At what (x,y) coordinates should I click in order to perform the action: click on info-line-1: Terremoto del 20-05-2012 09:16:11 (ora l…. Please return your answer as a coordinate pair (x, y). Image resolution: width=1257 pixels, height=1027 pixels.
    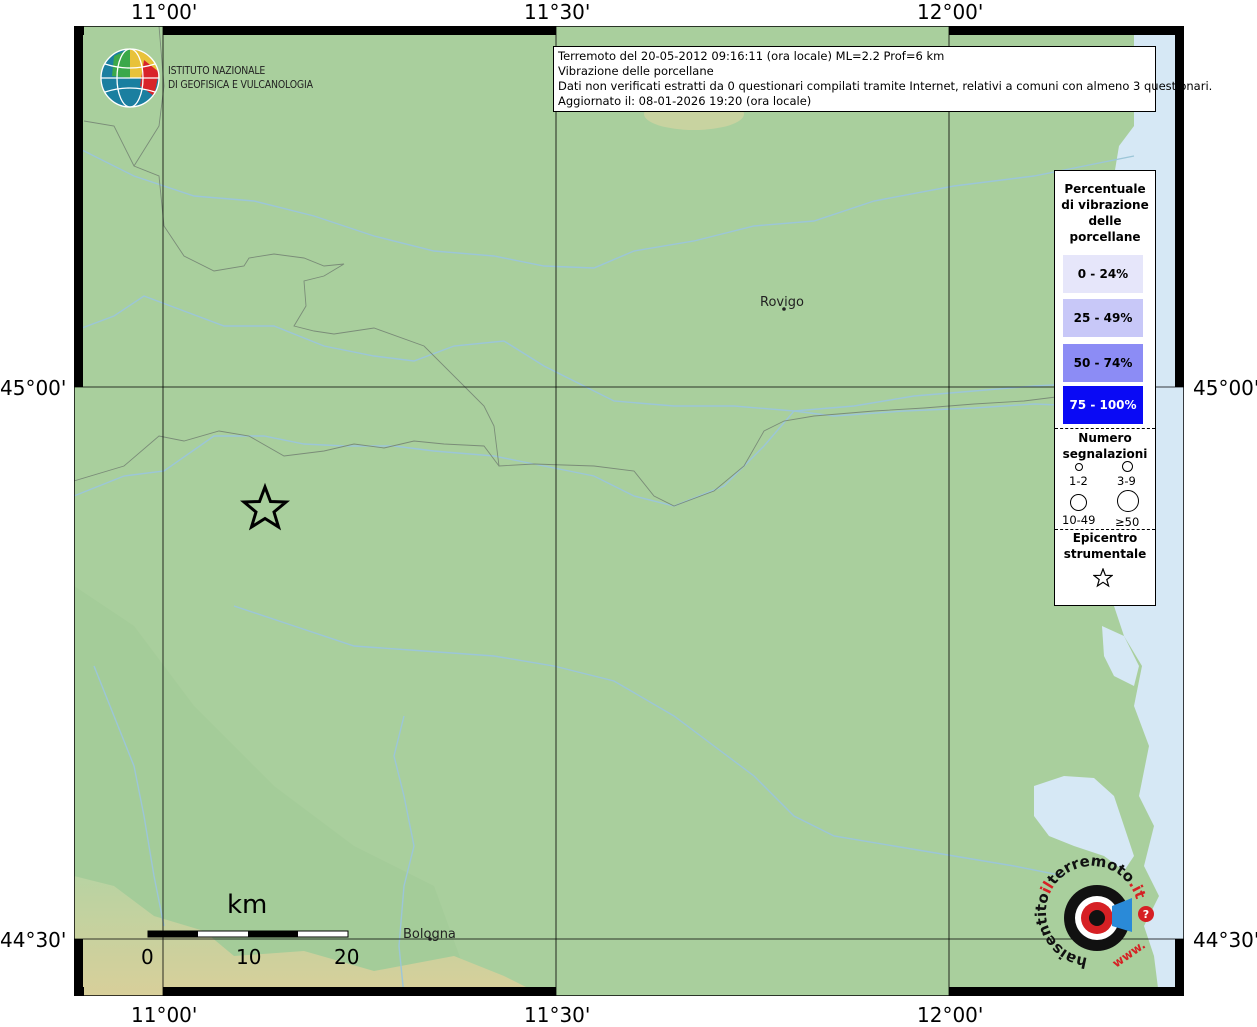
    Looking at the image, I should click on (751, 56).